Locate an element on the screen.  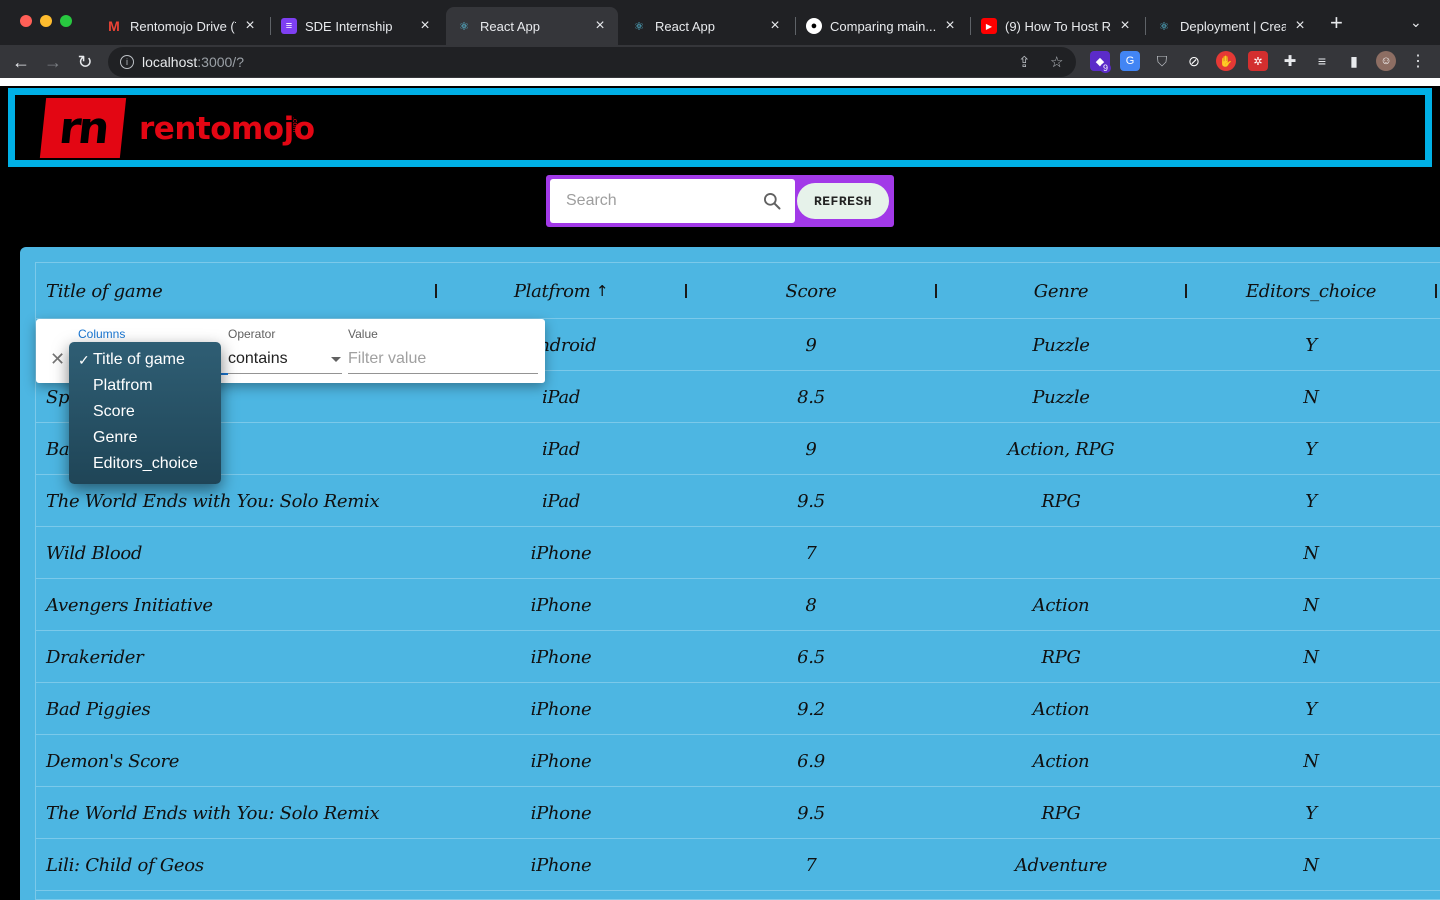
browser-tab: ● Comparing main...n × is located at coordinates (882, 26).